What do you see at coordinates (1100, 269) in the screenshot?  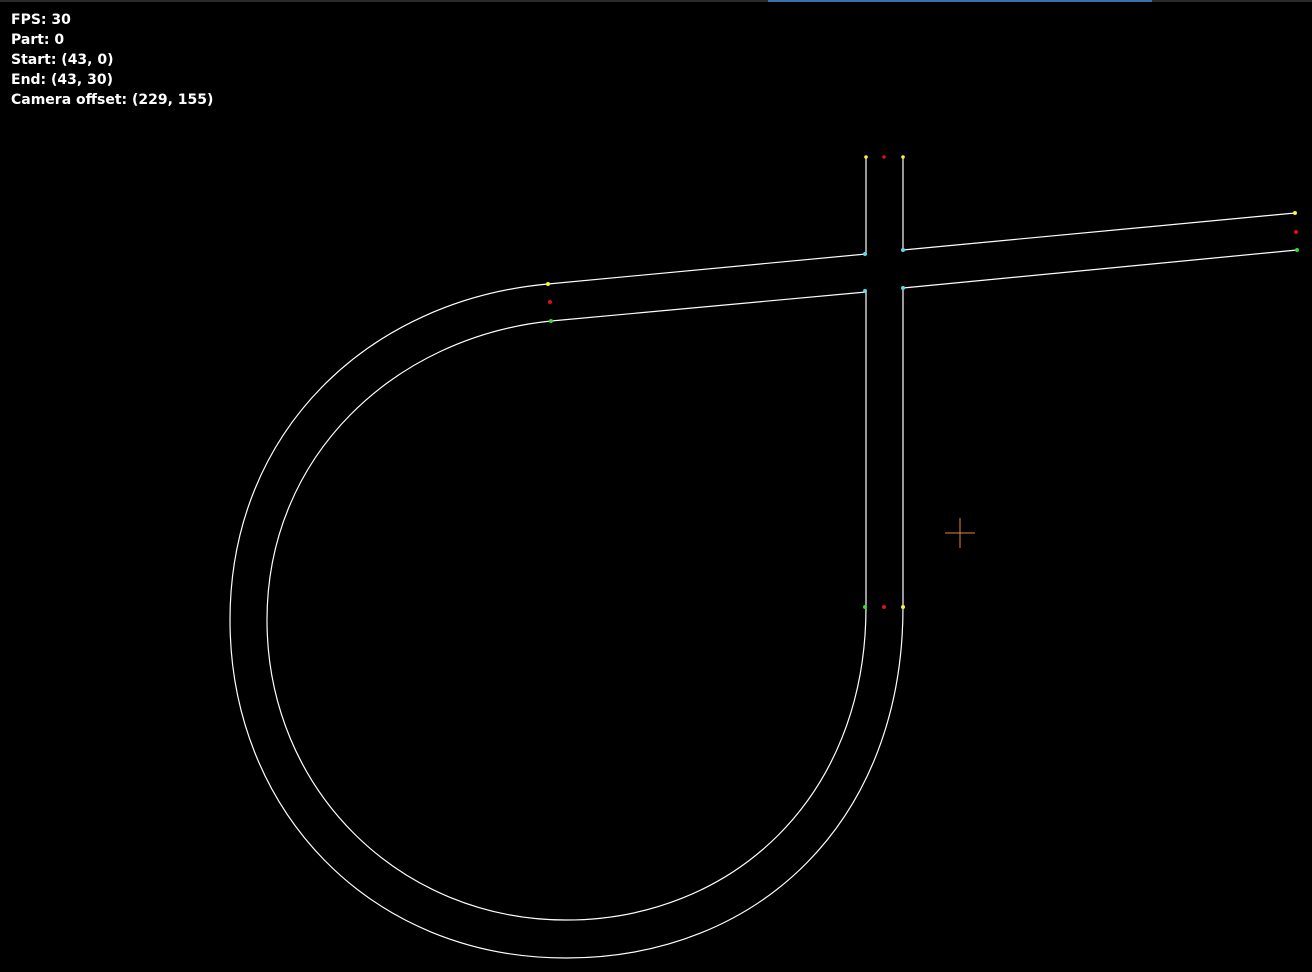 I see `diagonal-road-lower-right` at bounding box center [1100, 269].